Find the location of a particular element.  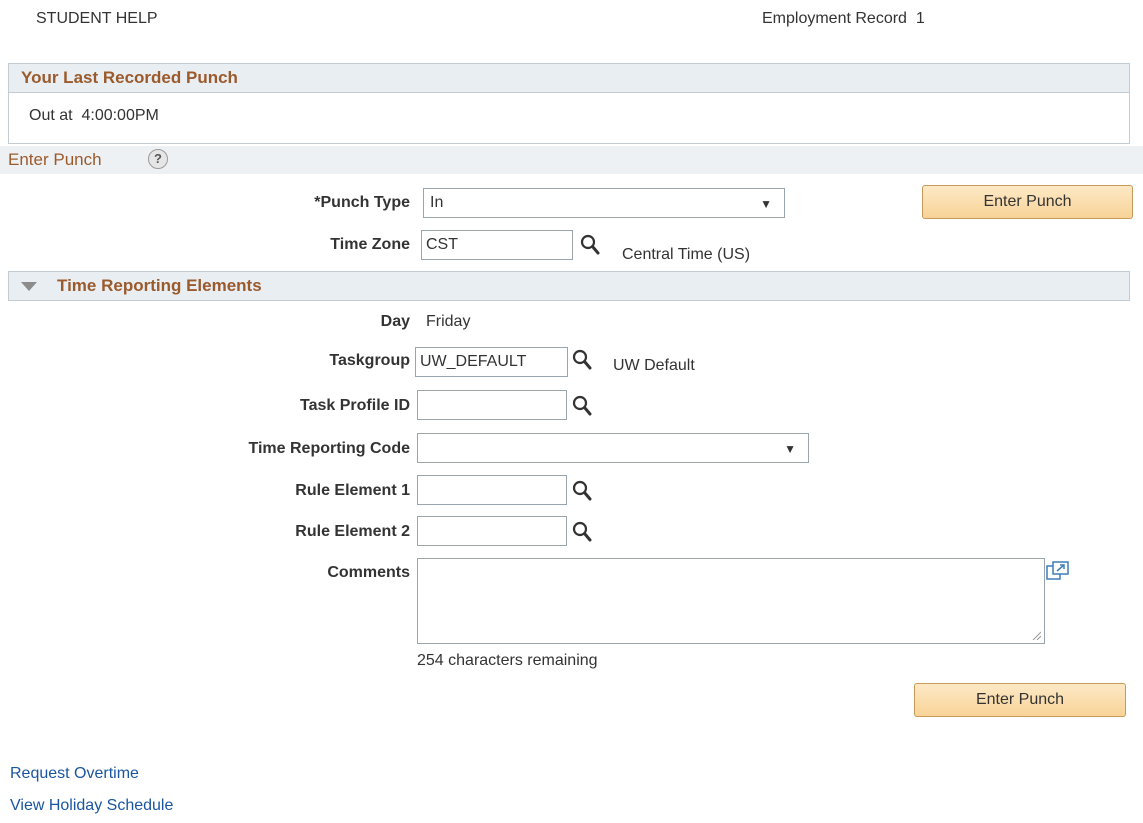

job-title: STUDENT HELP is located at coordinates (97, 18).